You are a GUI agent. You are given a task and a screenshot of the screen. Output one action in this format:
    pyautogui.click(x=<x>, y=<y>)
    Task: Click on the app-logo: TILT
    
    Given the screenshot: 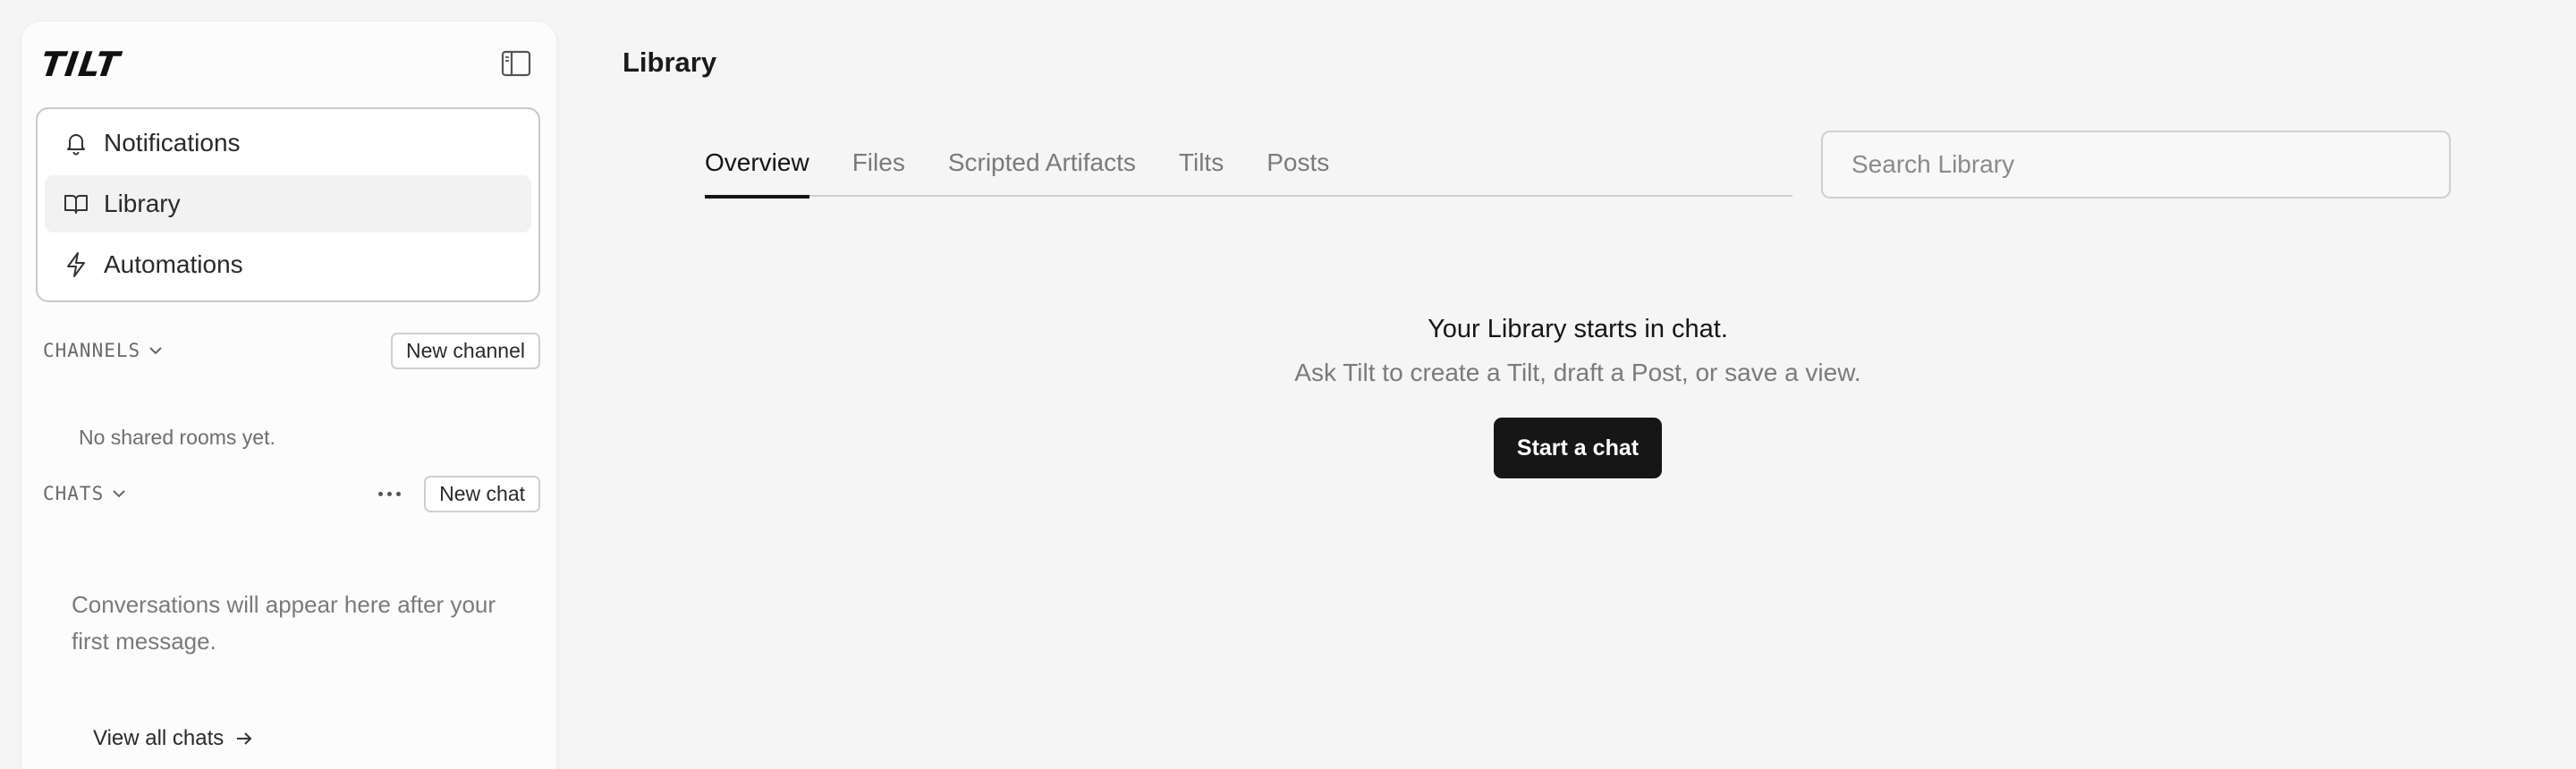 What is the action you would take?
    pyautogui.click(x=80, y=65)
    